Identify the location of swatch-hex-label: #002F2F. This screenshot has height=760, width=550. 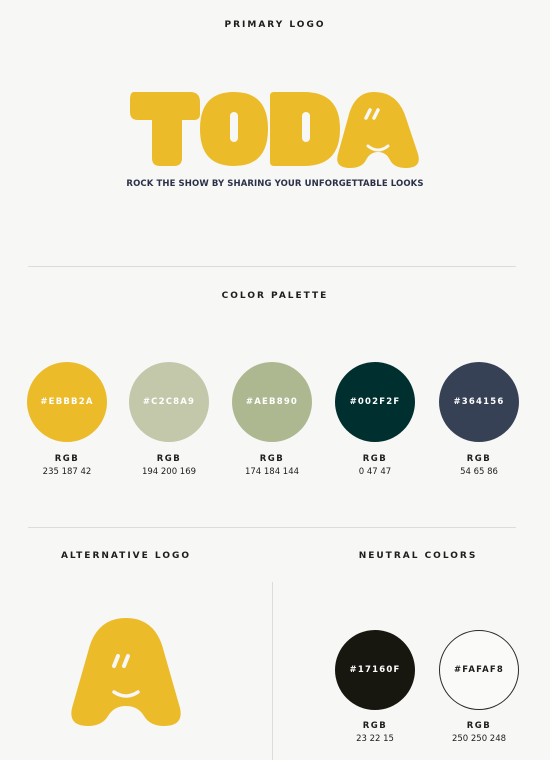
(375, 402).